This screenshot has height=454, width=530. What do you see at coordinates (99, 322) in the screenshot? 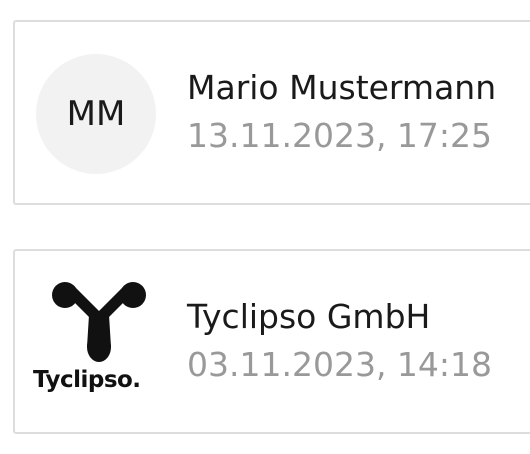
I see `tyclipso-logo-icon` at bounding box center [99, 322].